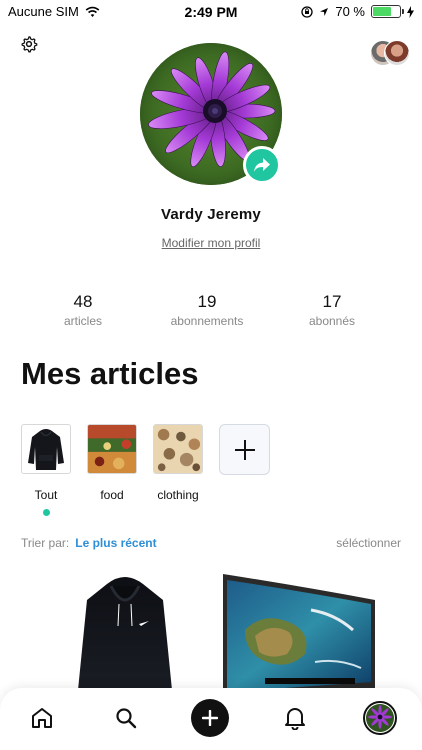 The width and height of the screenshot is (422, 750). I want to click on nav-search, so click(126, 718).